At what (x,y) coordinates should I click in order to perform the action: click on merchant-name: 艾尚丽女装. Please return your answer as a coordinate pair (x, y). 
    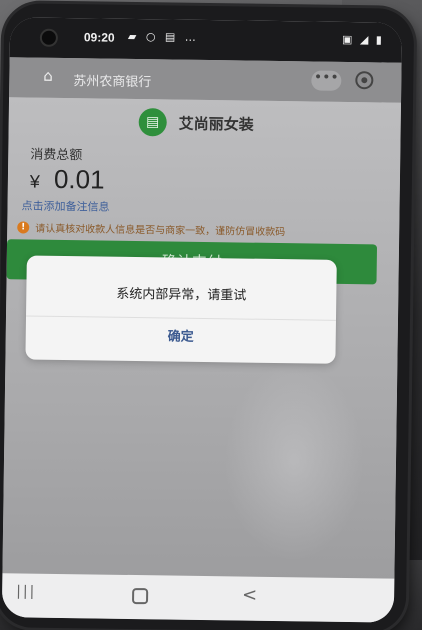
    Looking at the image, I should click on (216, 124).